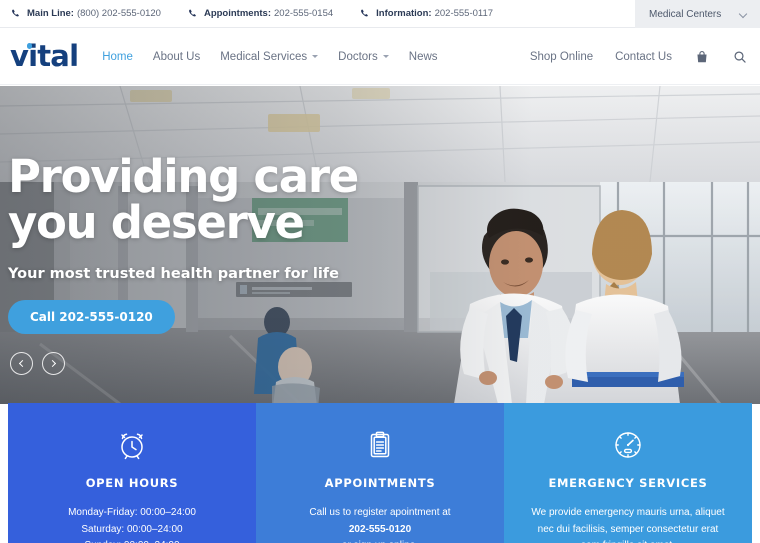  I want to click on nav-item-label: Contact Us, so click(643, 56).